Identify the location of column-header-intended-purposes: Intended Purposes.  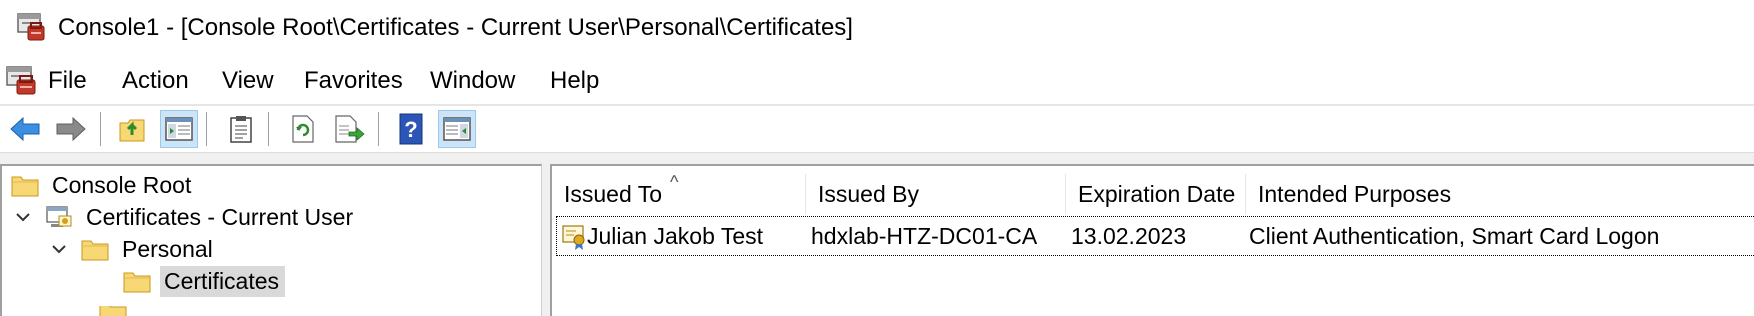
(1500, 194).